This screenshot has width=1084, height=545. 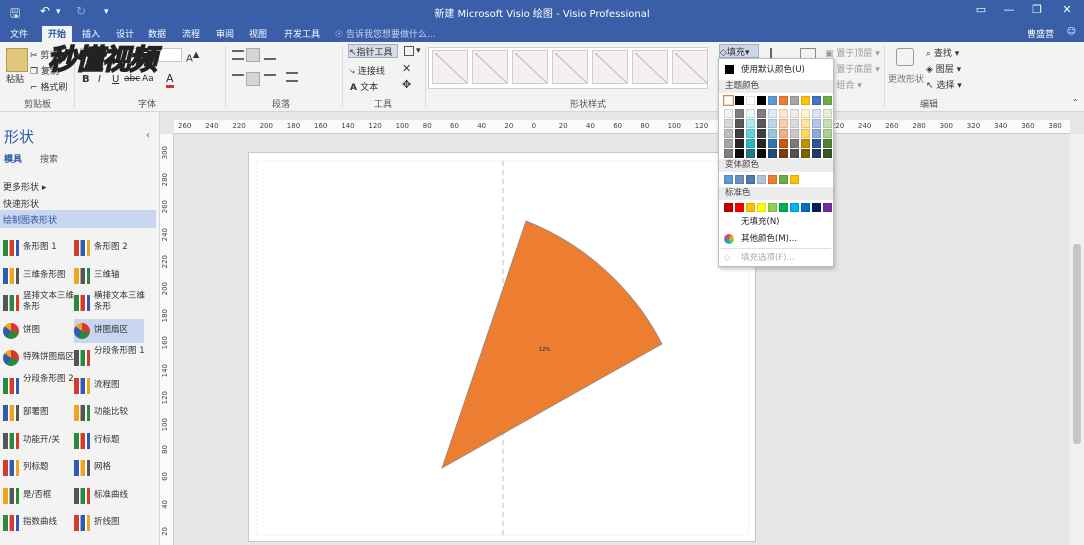 What do you see at coordinates (1009, 12) in the screenshot?
I see `minimize-button: —` at bounding box center [1009, 12].